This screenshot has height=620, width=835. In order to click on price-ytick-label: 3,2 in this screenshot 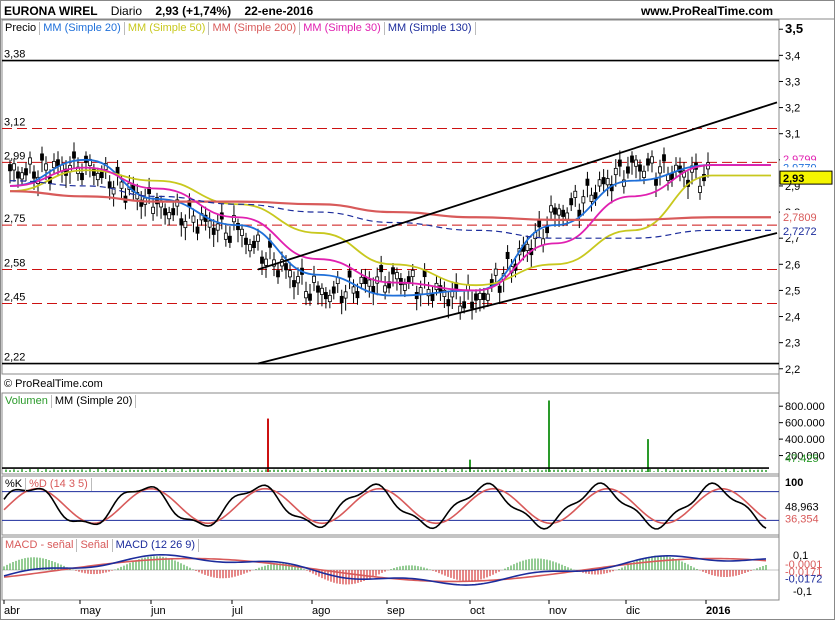, I will do `click(792, 109)`.